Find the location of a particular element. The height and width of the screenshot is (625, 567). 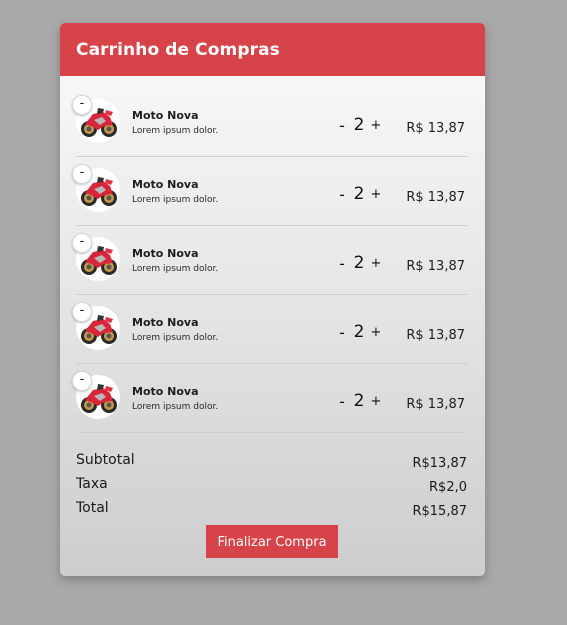

tax-row: Taxa R$2,0 is located at coordinates (272, 484).